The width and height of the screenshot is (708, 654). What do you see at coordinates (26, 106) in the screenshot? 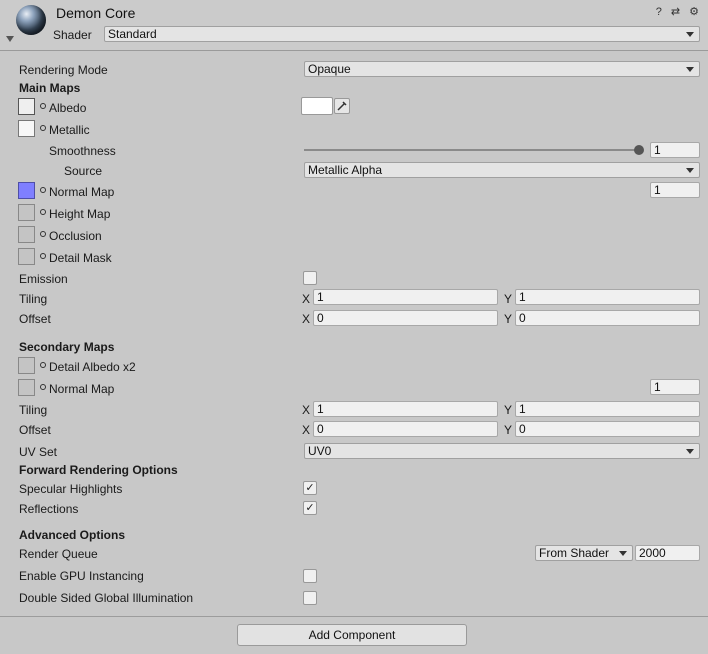
I see `albedo-texture-slot` at bounding box center [26, 106].